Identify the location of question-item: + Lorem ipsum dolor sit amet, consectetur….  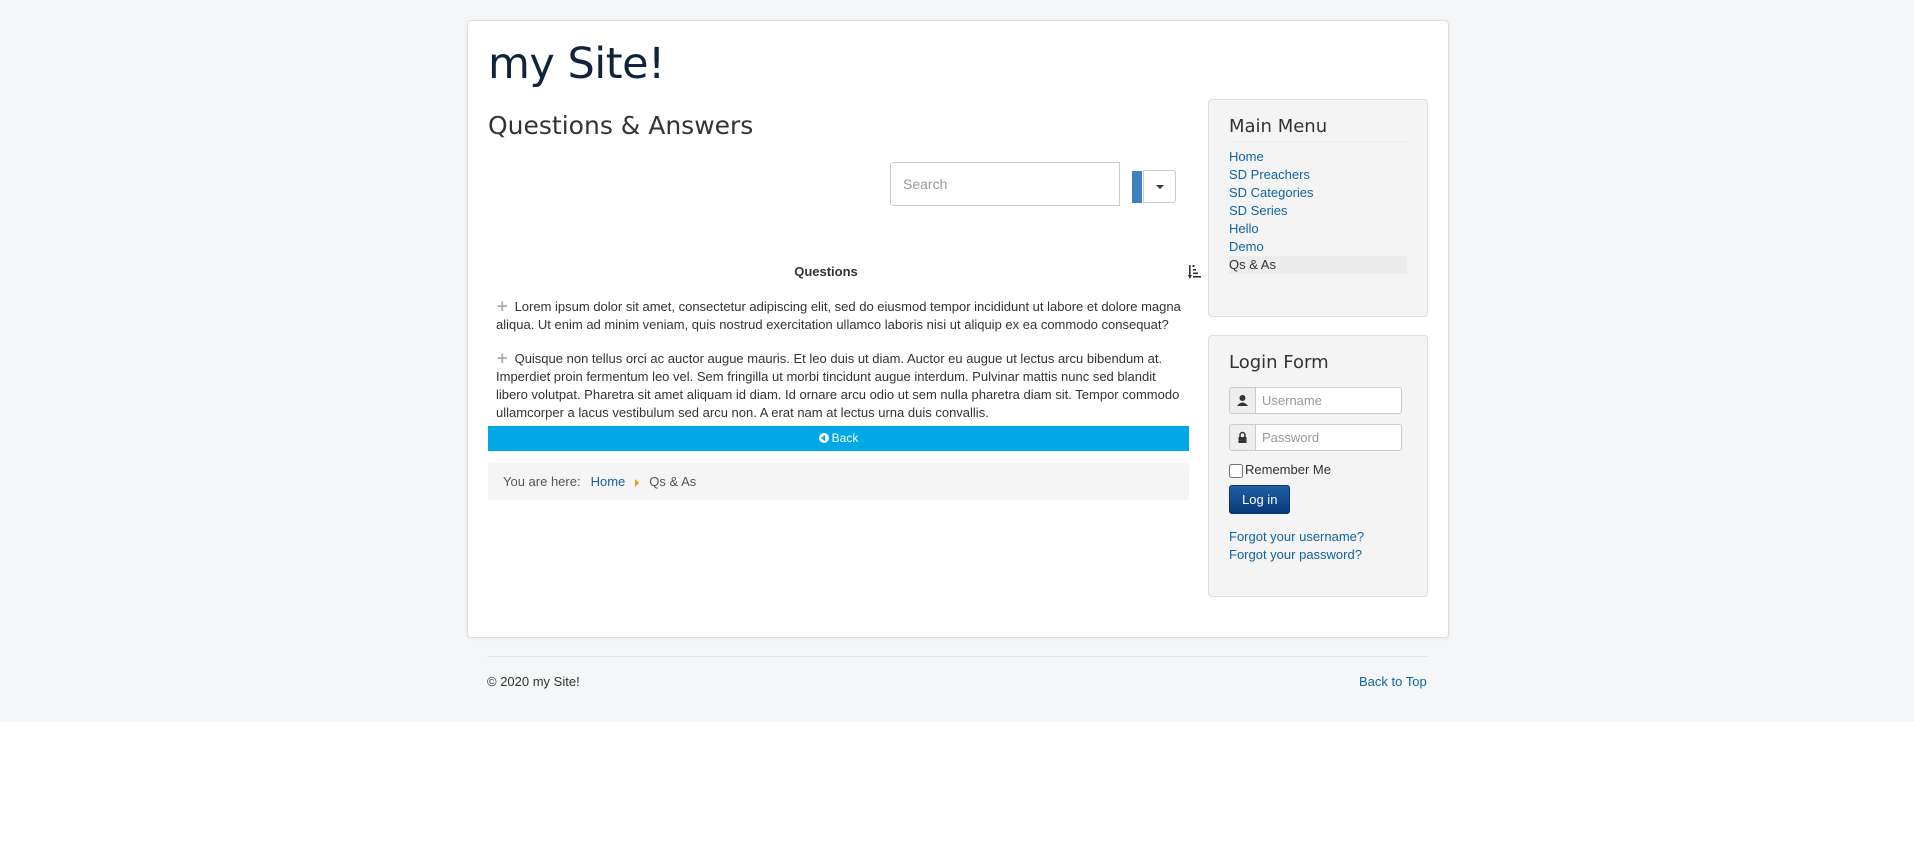
(842, 316).